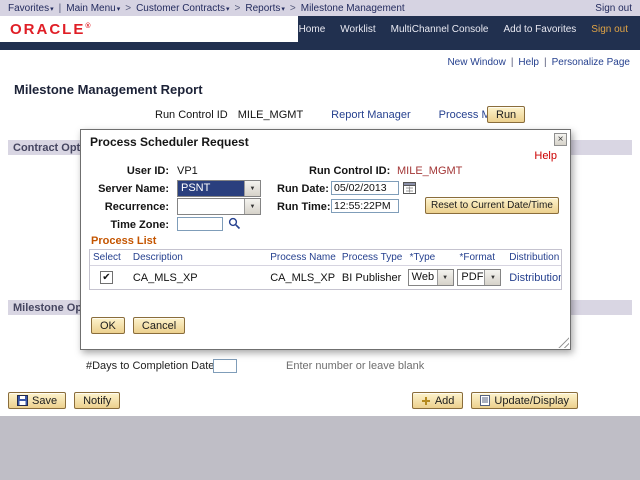 The width and height of the screenshot is (640, 480). Describe the element at coordinates (476, 62) in the screenshot. I see `link-new-window: New Window` at that location.